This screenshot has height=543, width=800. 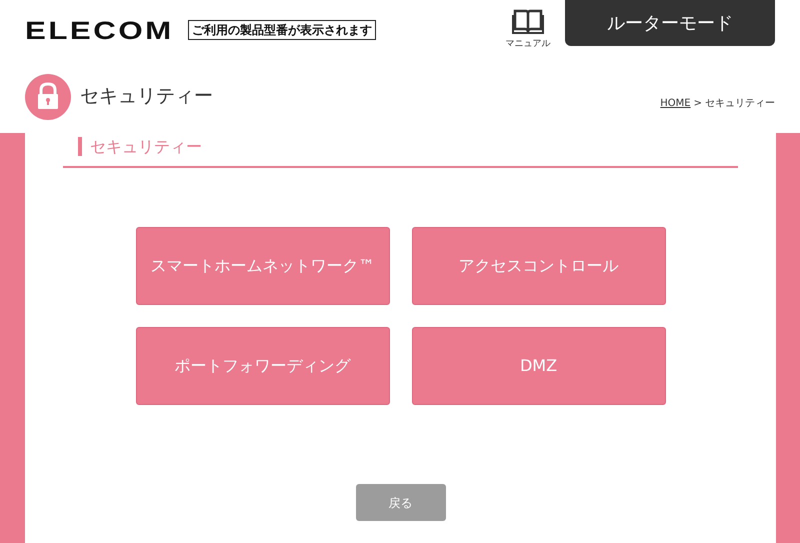 What do you see at coordinates (48, 97) in the screenshot?
I see `lock-icon` at bounding box center [48, 97].